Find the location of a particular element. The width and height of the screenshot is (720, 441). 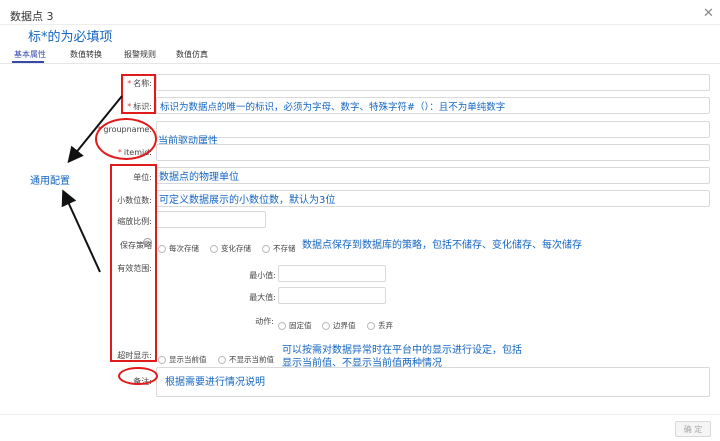

confirm-button: 确 定 is located at coordinates (693, 429).